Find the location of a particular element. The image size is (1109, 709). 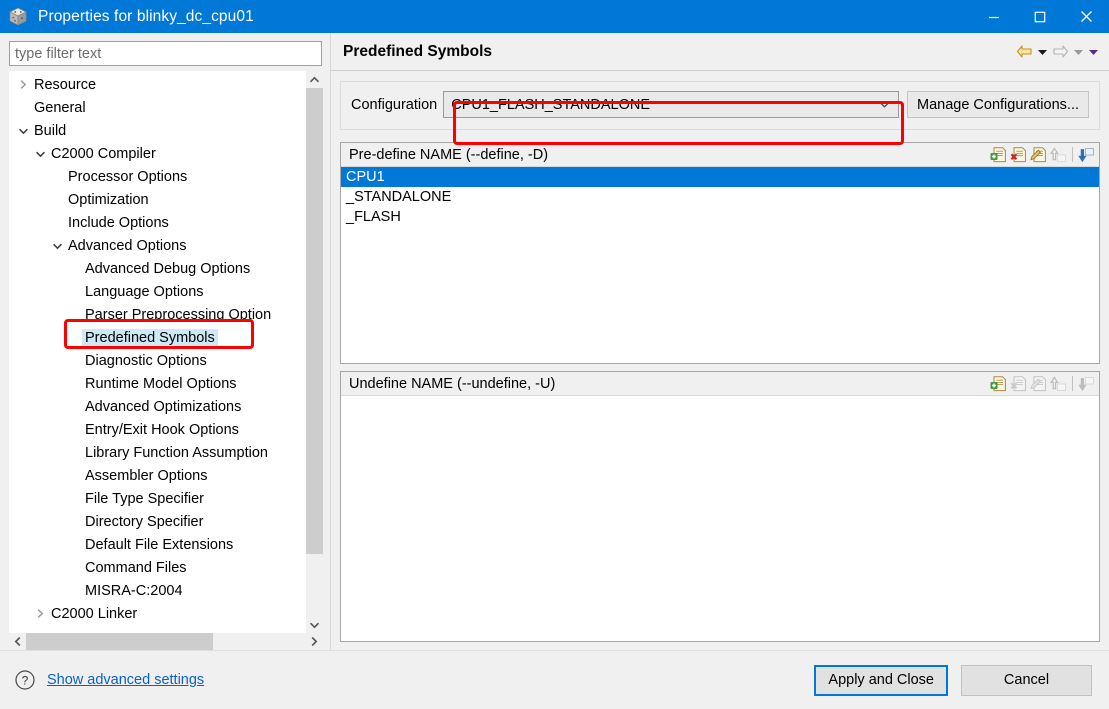

sidebar-item-parser-preprocessing-option: Parser Preprocessing Option is located at coordinates (157, 314).